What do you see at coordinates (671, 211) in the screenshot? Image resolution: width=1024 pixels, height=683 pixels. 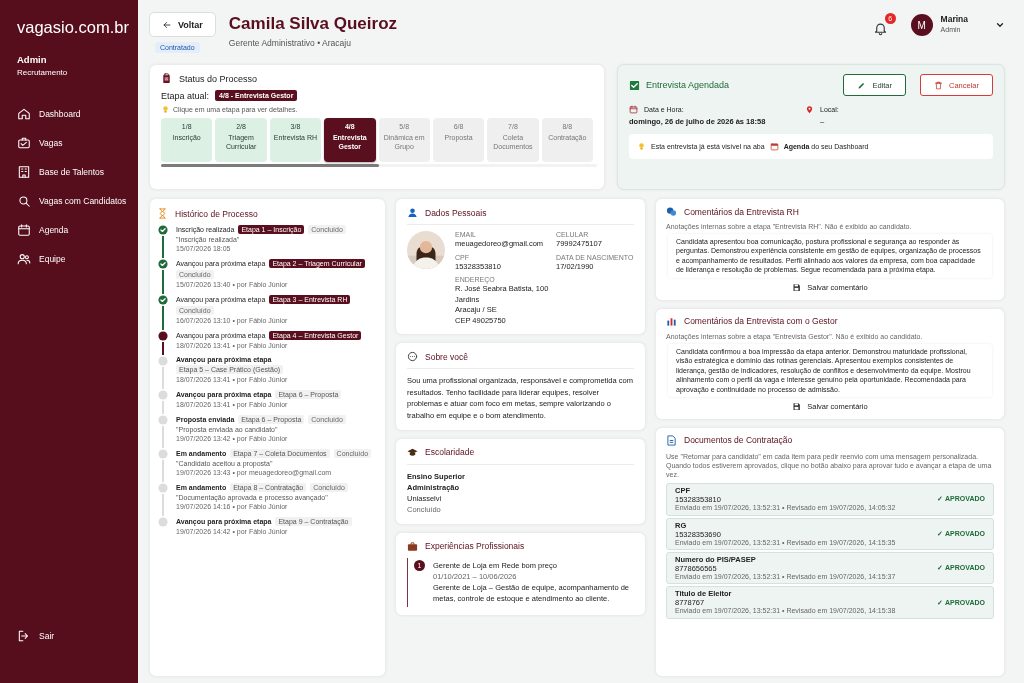 I see `chat-bubbles-icon` at bounding box center [671, 211].